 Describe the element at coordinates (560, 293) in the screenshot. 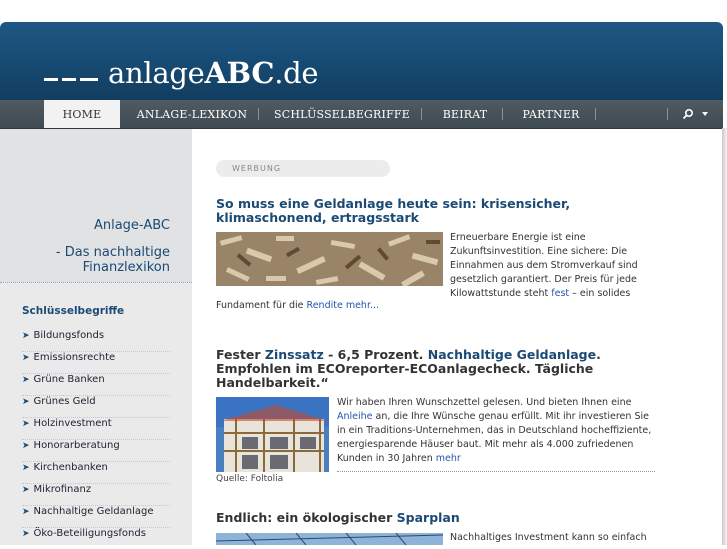

I see `keyword-link-fest: fest` at that location.